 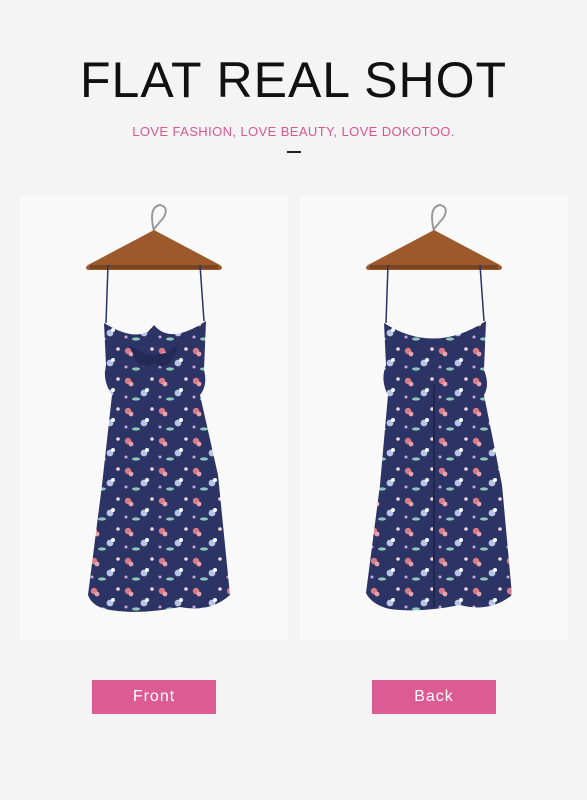 What do you see at coordinates (434, 697) in the screenshot?
I see `back-view-button: Back` at bounding box center [434, 697].